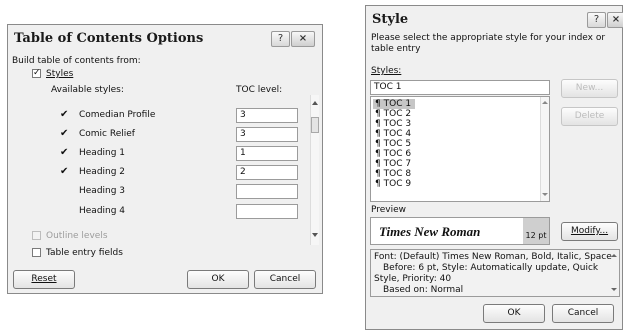  Describe the element at coordinates (386, 71) in the screenshot. I see `styles-label: Styles:` at that location.